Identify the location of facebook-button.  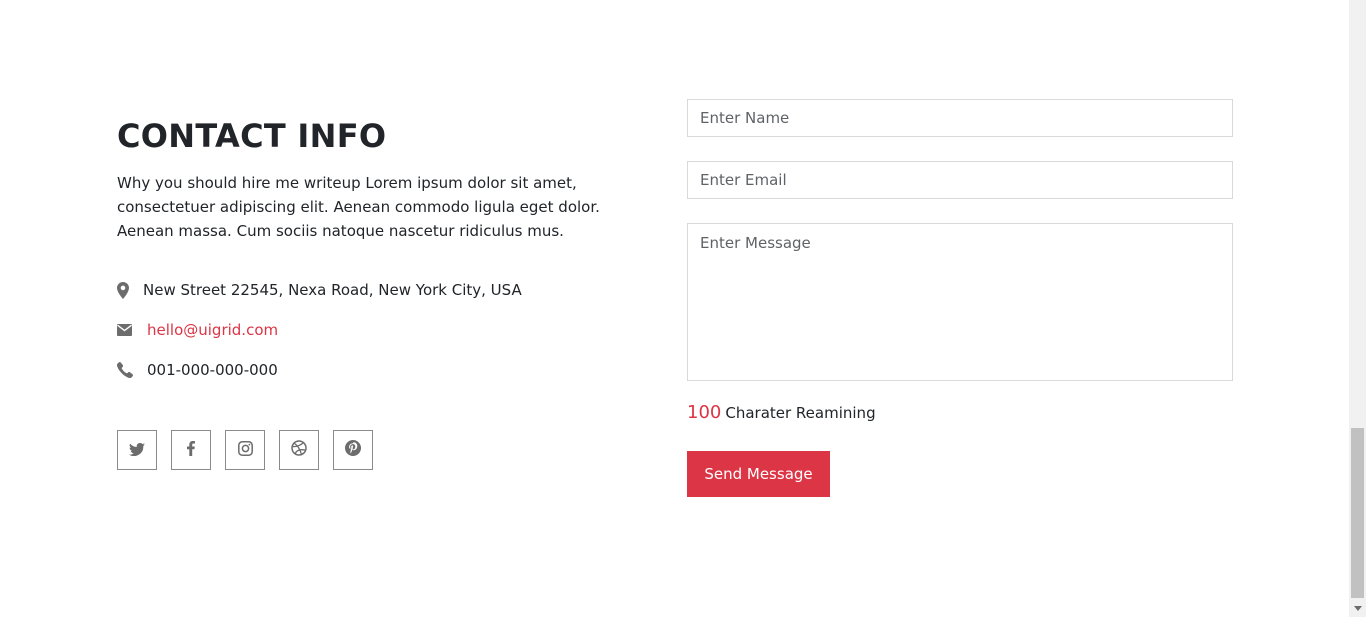
(191, 450).